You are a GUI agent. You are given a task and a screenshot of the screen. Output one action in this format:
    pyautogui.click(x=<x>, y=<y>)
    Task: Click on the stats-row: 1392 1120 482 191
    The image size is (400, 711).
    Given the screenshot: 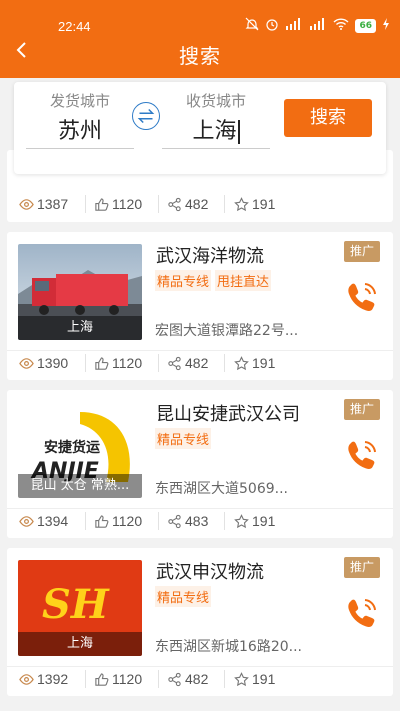 What is the action you would take?
    pyautogui.click(x=200, y=679)
    